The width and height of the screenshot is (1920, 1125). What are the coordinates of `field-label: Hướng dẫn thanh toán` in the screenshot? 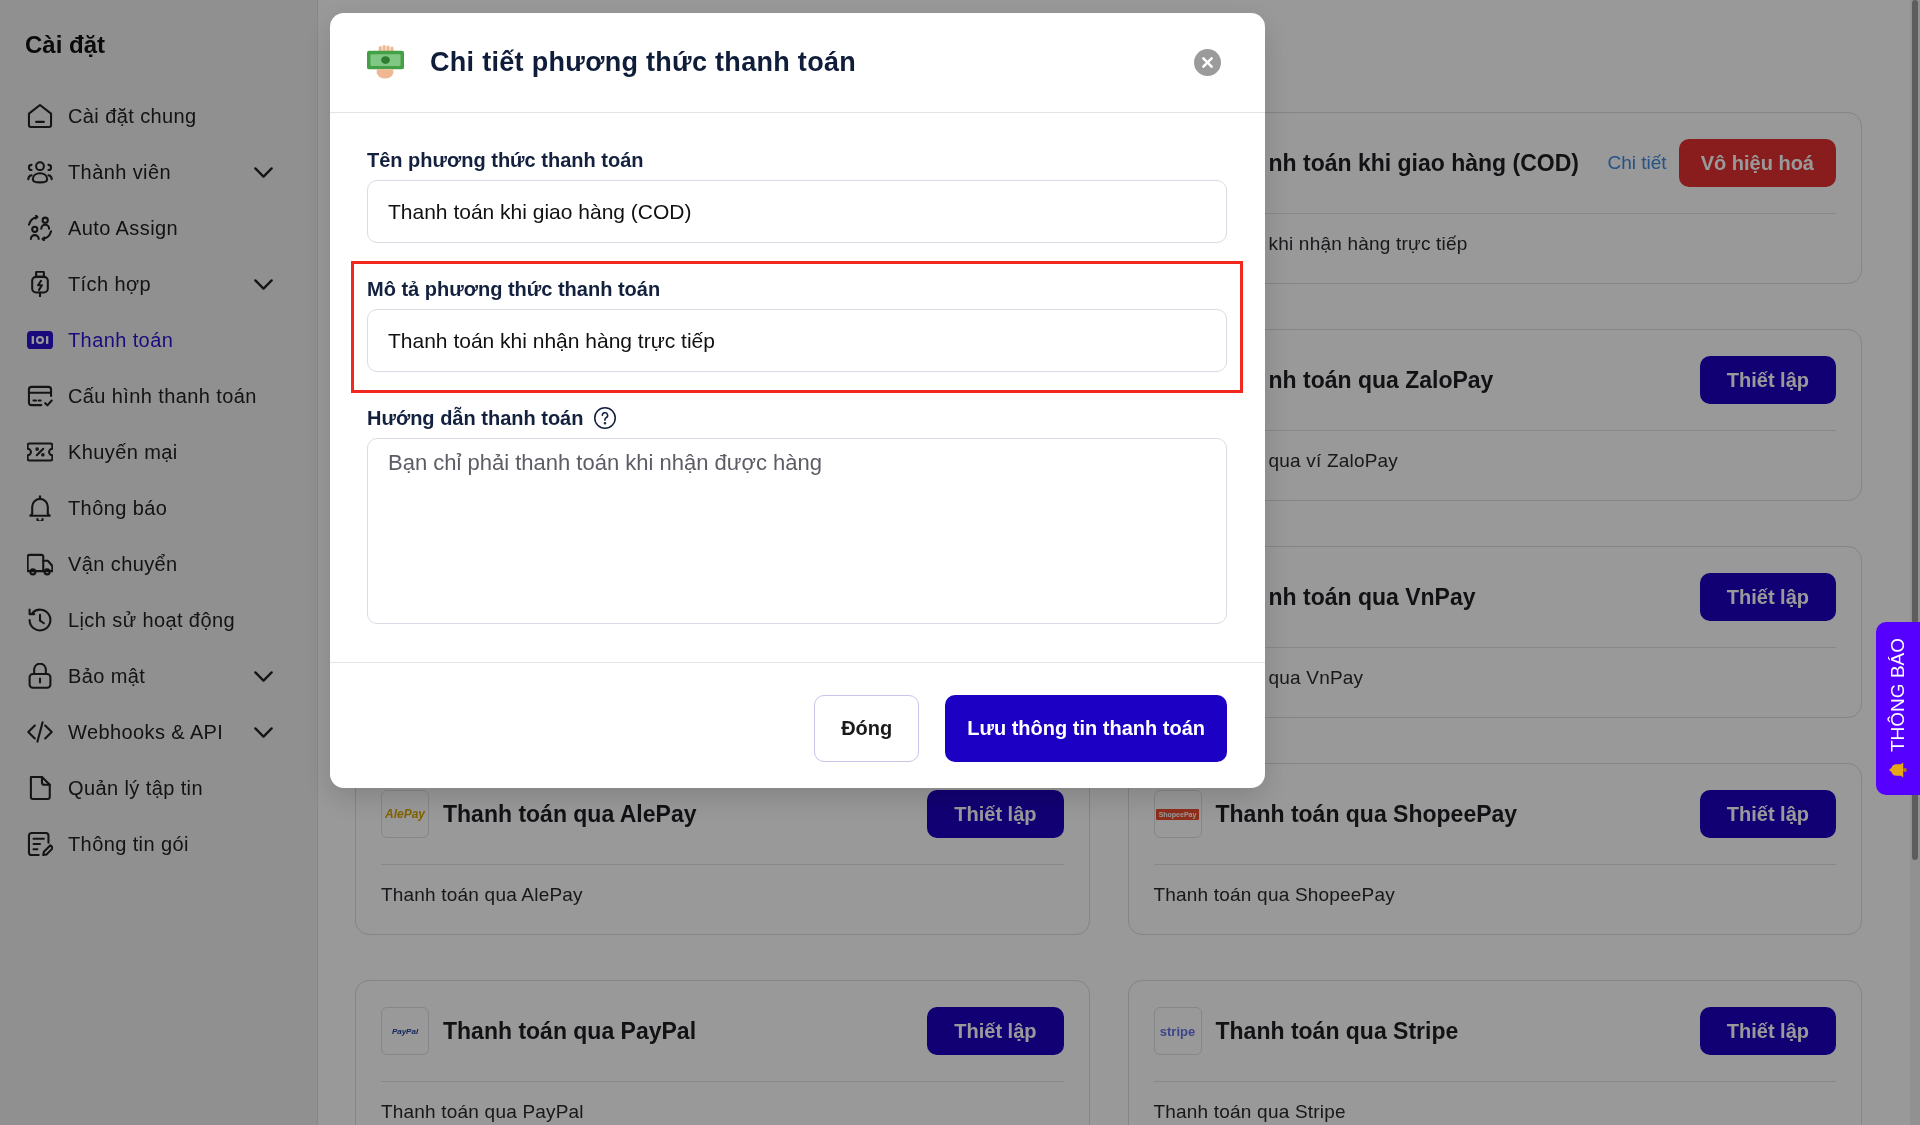 It's located at (475, 418).